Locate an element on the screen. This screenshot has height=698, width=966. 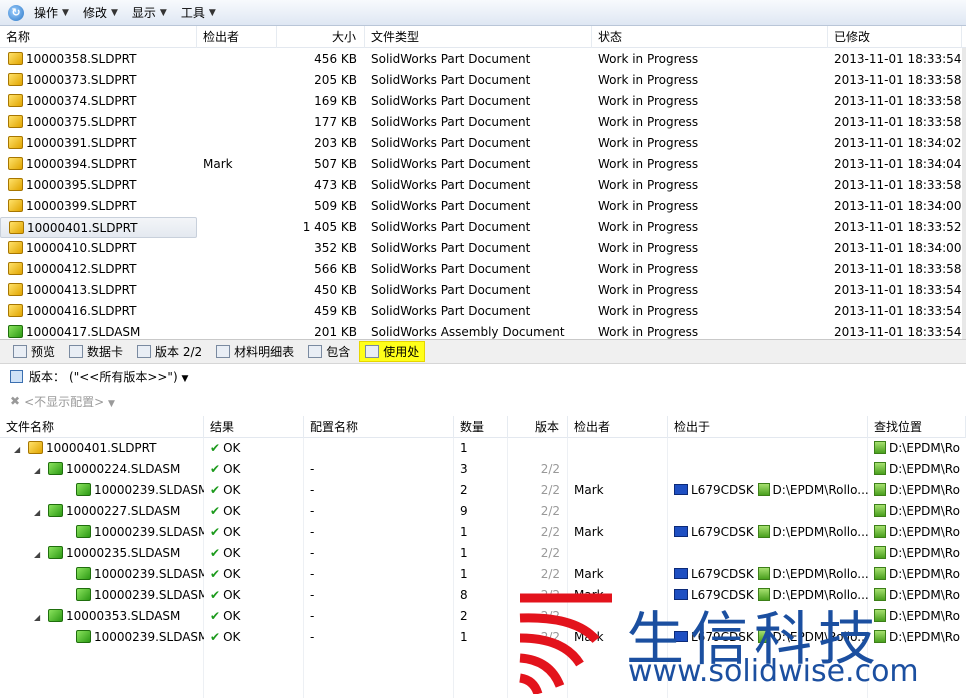
tab-5: 使用处 is located at coordinates (392, 351).